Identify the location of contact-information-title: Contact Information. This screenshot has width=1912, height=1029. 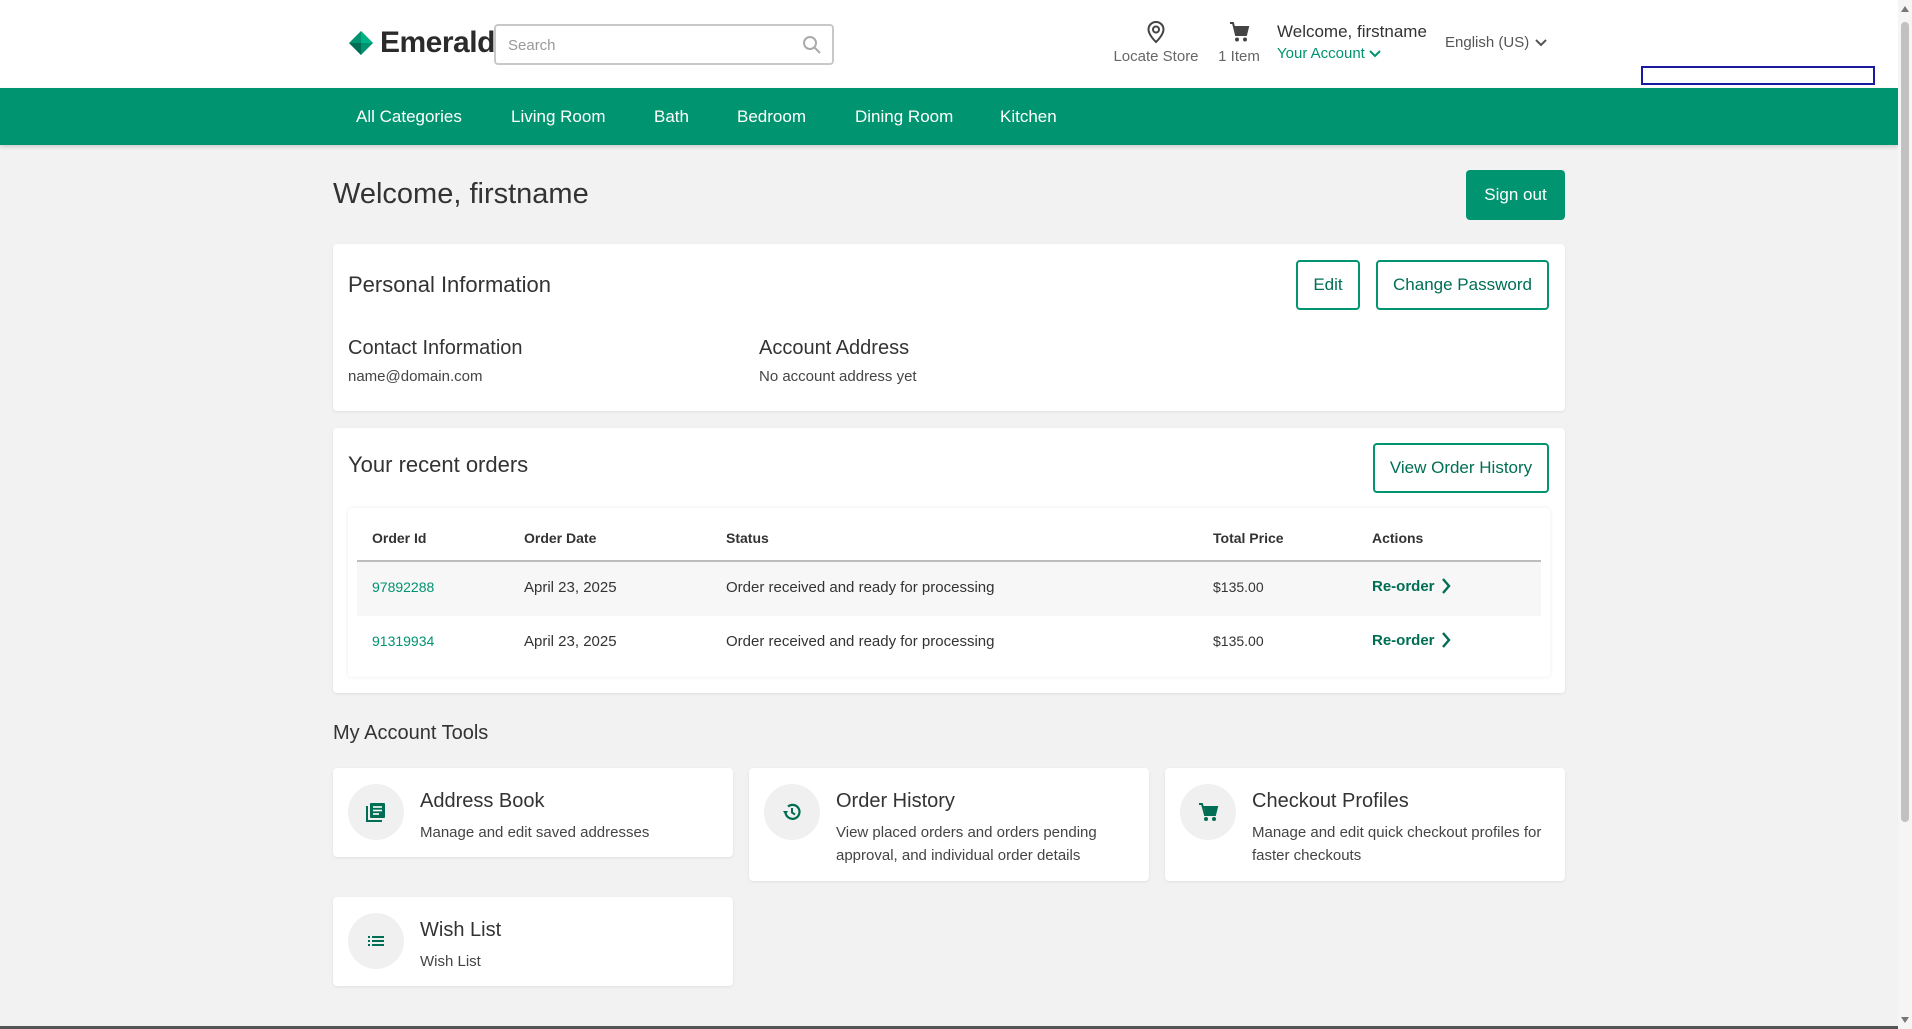
(435, 348).